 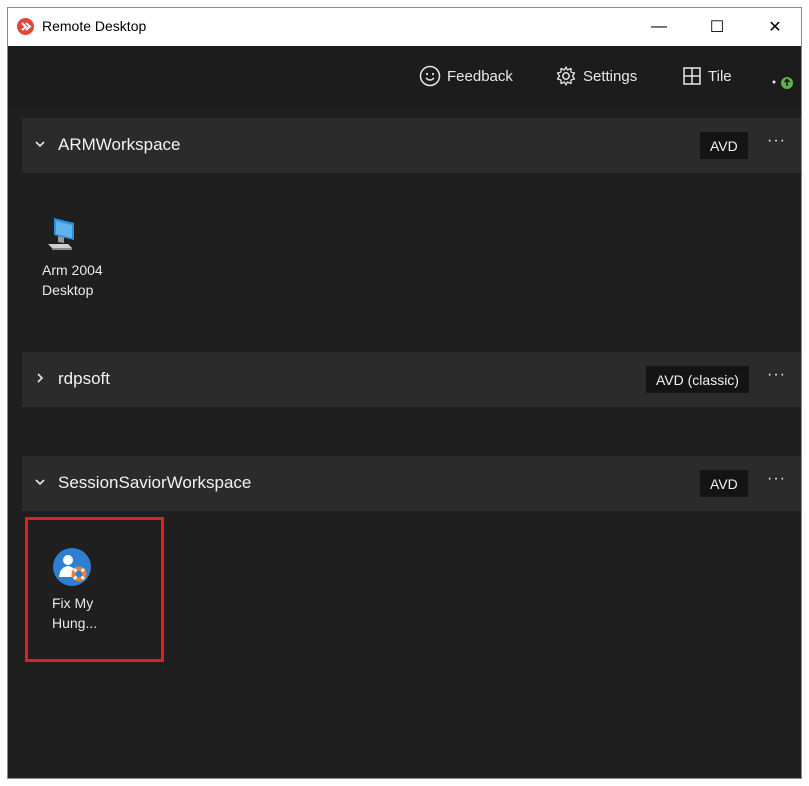 I want to click on settings-label: Settings, so click(x=610, y=76).